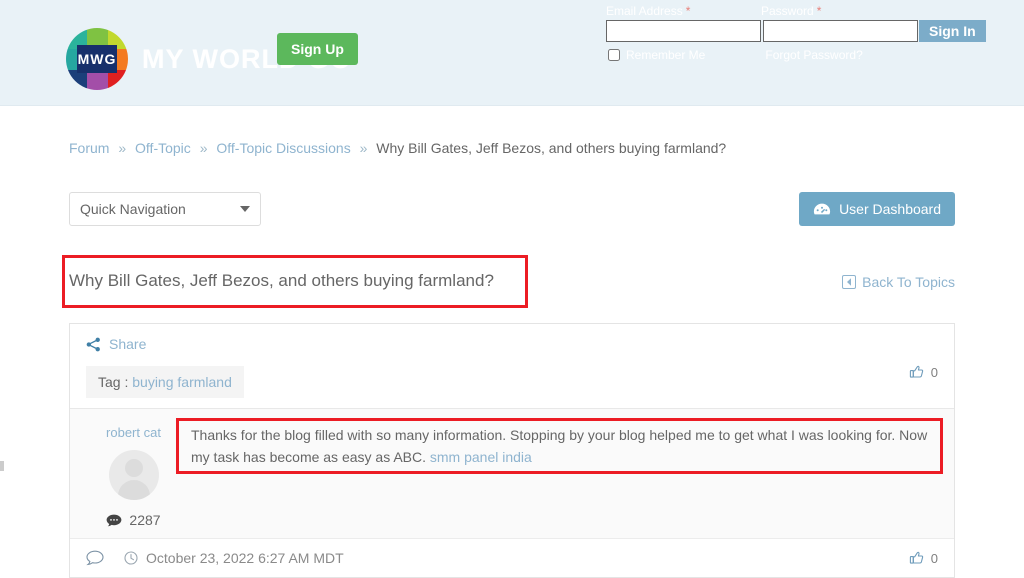  I want to click on post-like-count: 0, so click(934, 558).